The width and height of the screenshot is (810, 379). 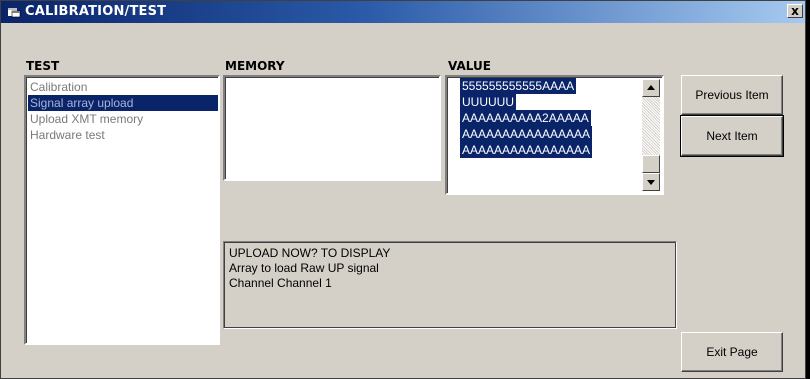 What do you see at coordinates (332, 128) in the screenshot?
I see `memory-list` at bounding box center [332, 128].